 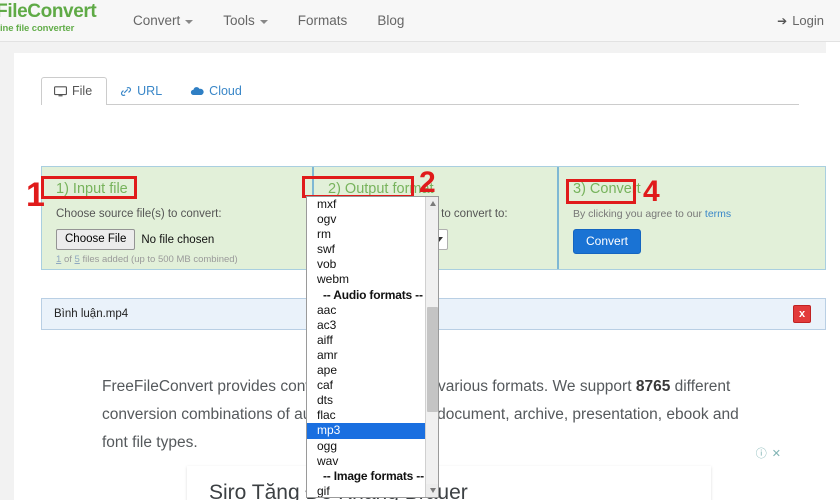 What do you see at coordinates (178, 239) in the screenshot?
I see `no-file-chosen-label: No file chosen` at bounding box center [178, 239].